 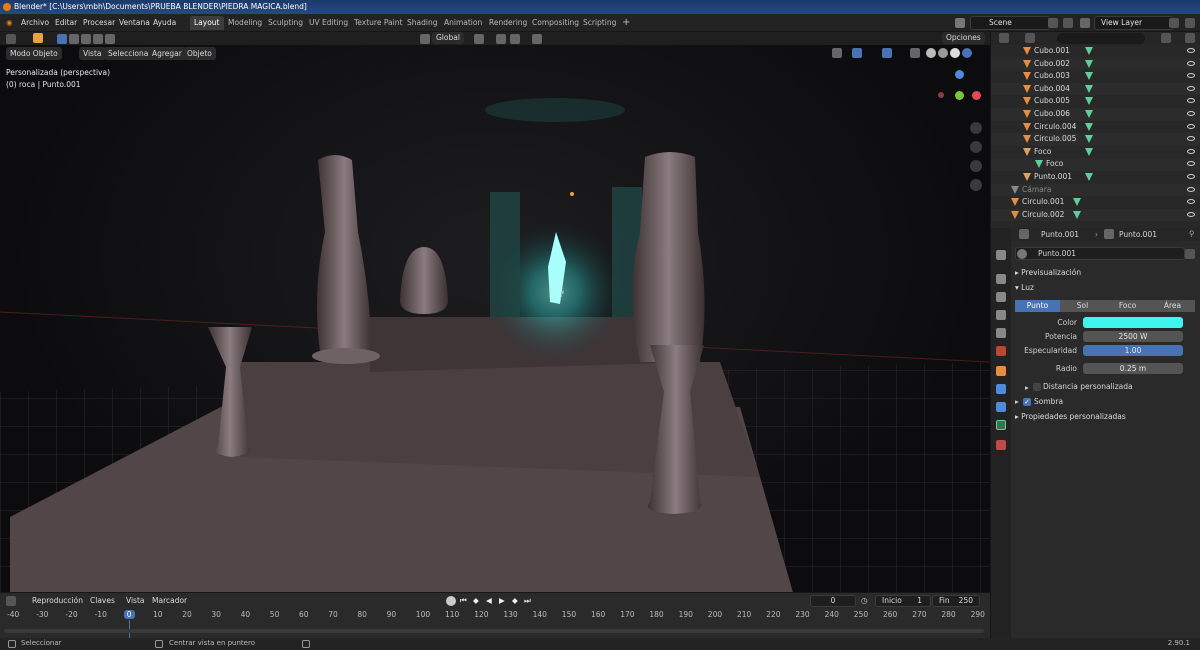 I want to click on pan-hand-icon, so click(x=976, y=147).